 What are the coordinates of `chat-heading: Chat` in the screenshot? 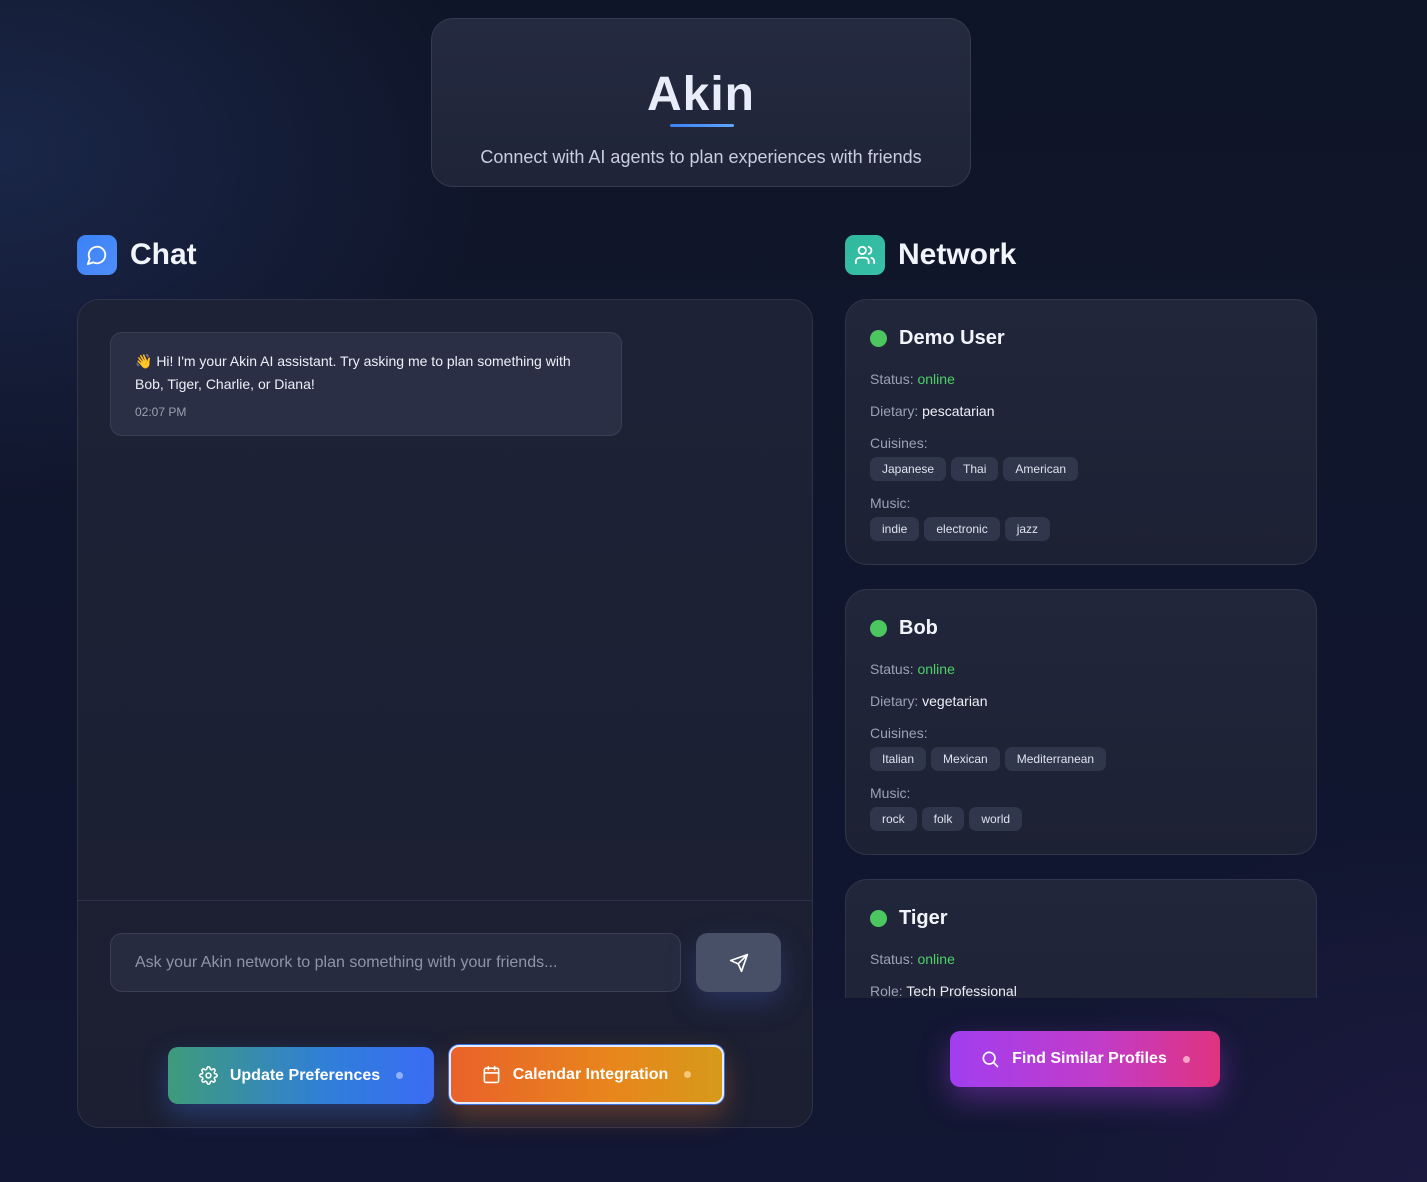 It's located at (137, 255).